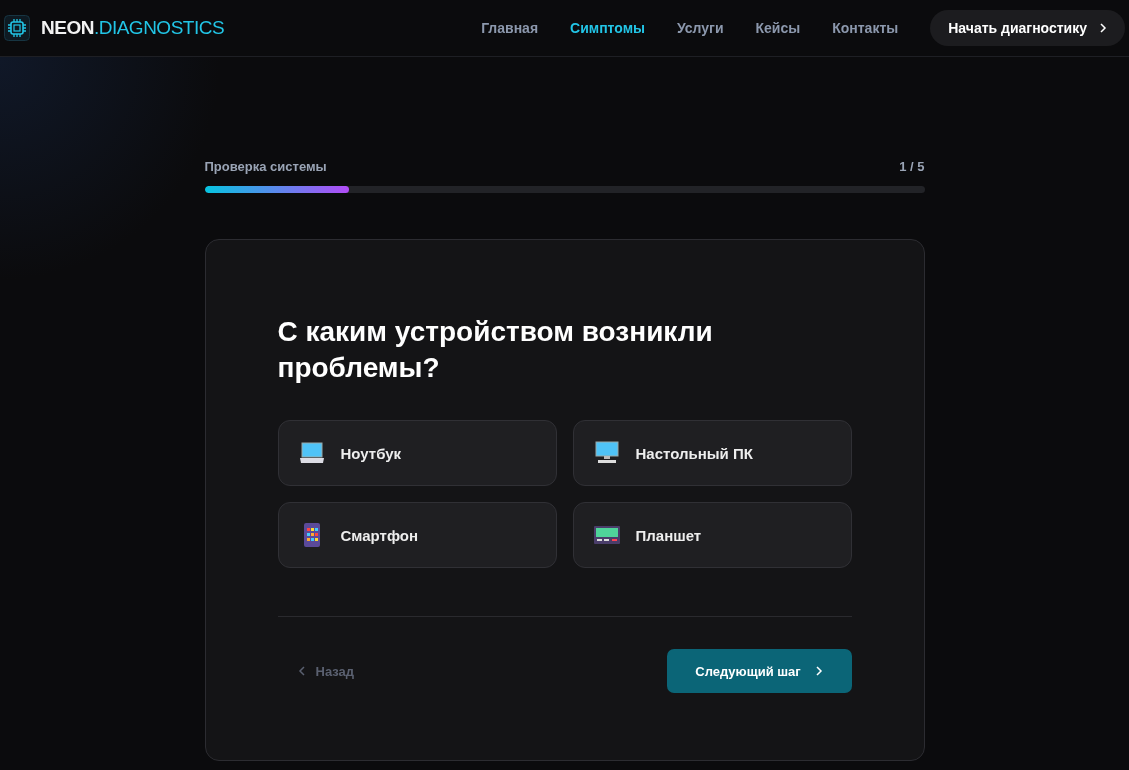 Image resolution: width=1129 pixels, height=770 pixels. Describe the element at coordinates (865, 28) in the screenshot. I see `nav-link: Контакты` at that location.